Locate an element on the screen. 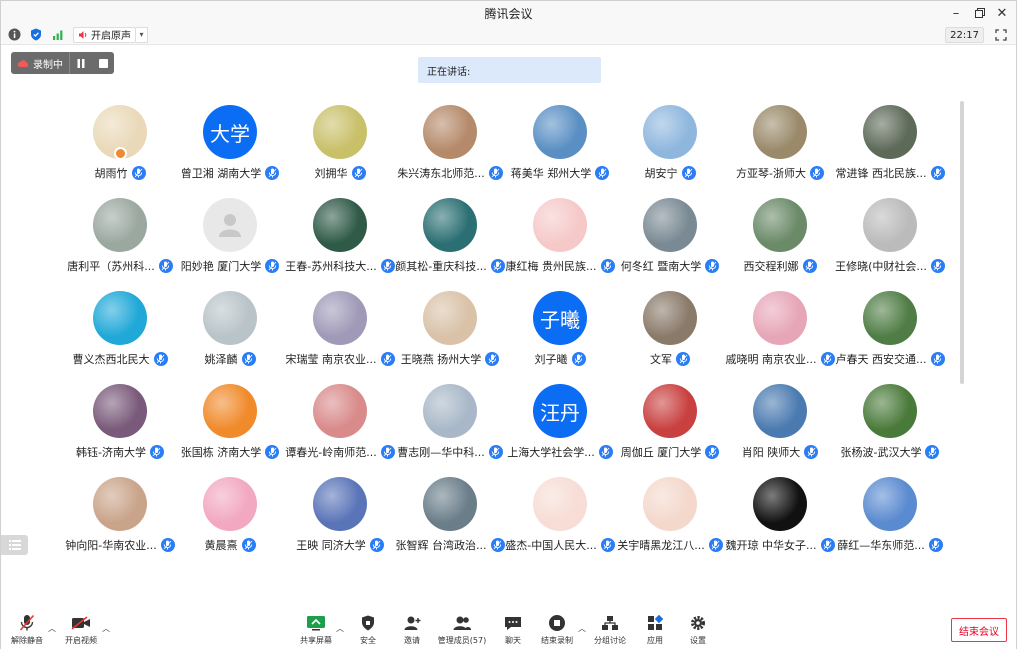  video-options-chevron-icon: ︿ is located at coordinates (106, 628).